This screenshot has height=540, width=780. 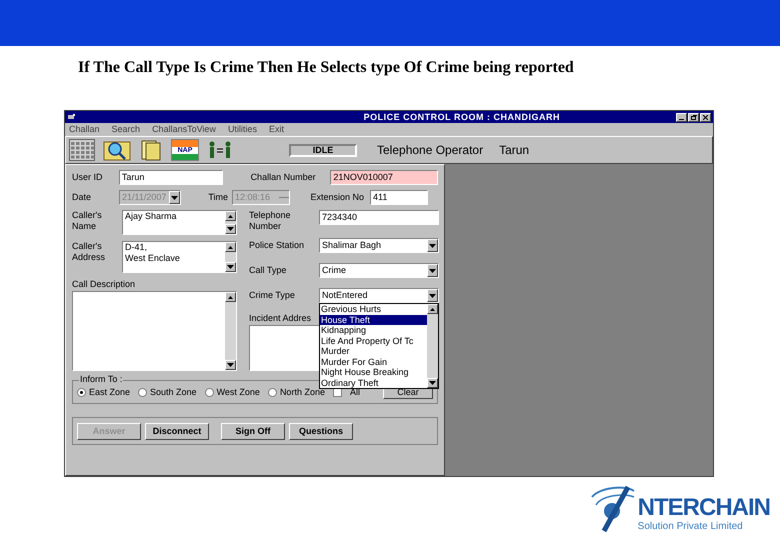 I want to click on field-label: Police Station, so click(x=277, y=245).